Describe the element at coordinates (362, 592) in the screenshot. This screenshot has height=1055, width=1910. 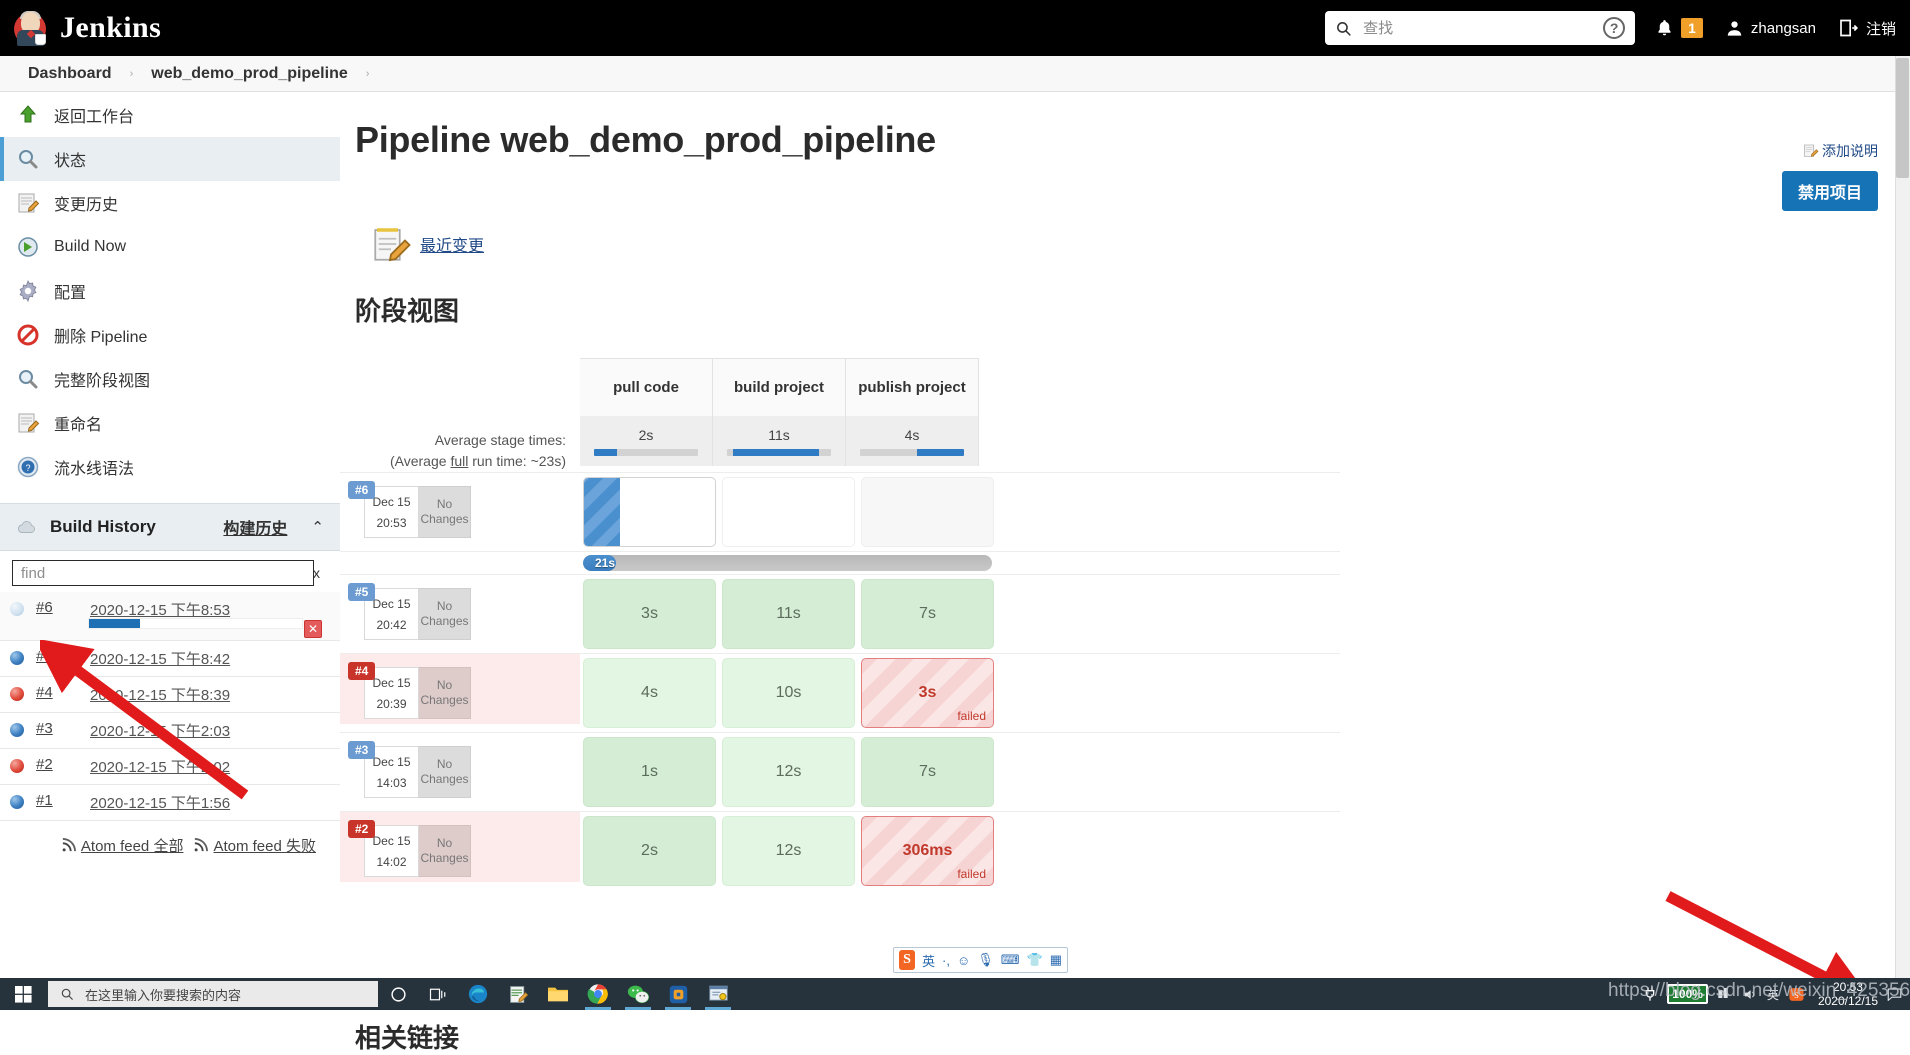
I see `build-number-badge: #5` at that location.